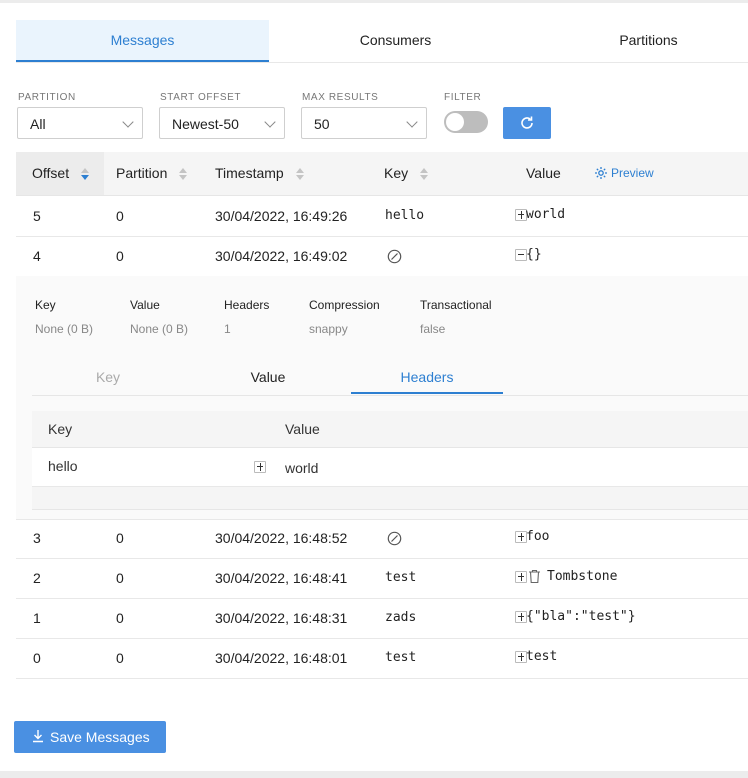 This screenshot has width=748, height=778. I want to click on timestamp-cell: 30/04/2022, 16:49:26, so click(281, 216).